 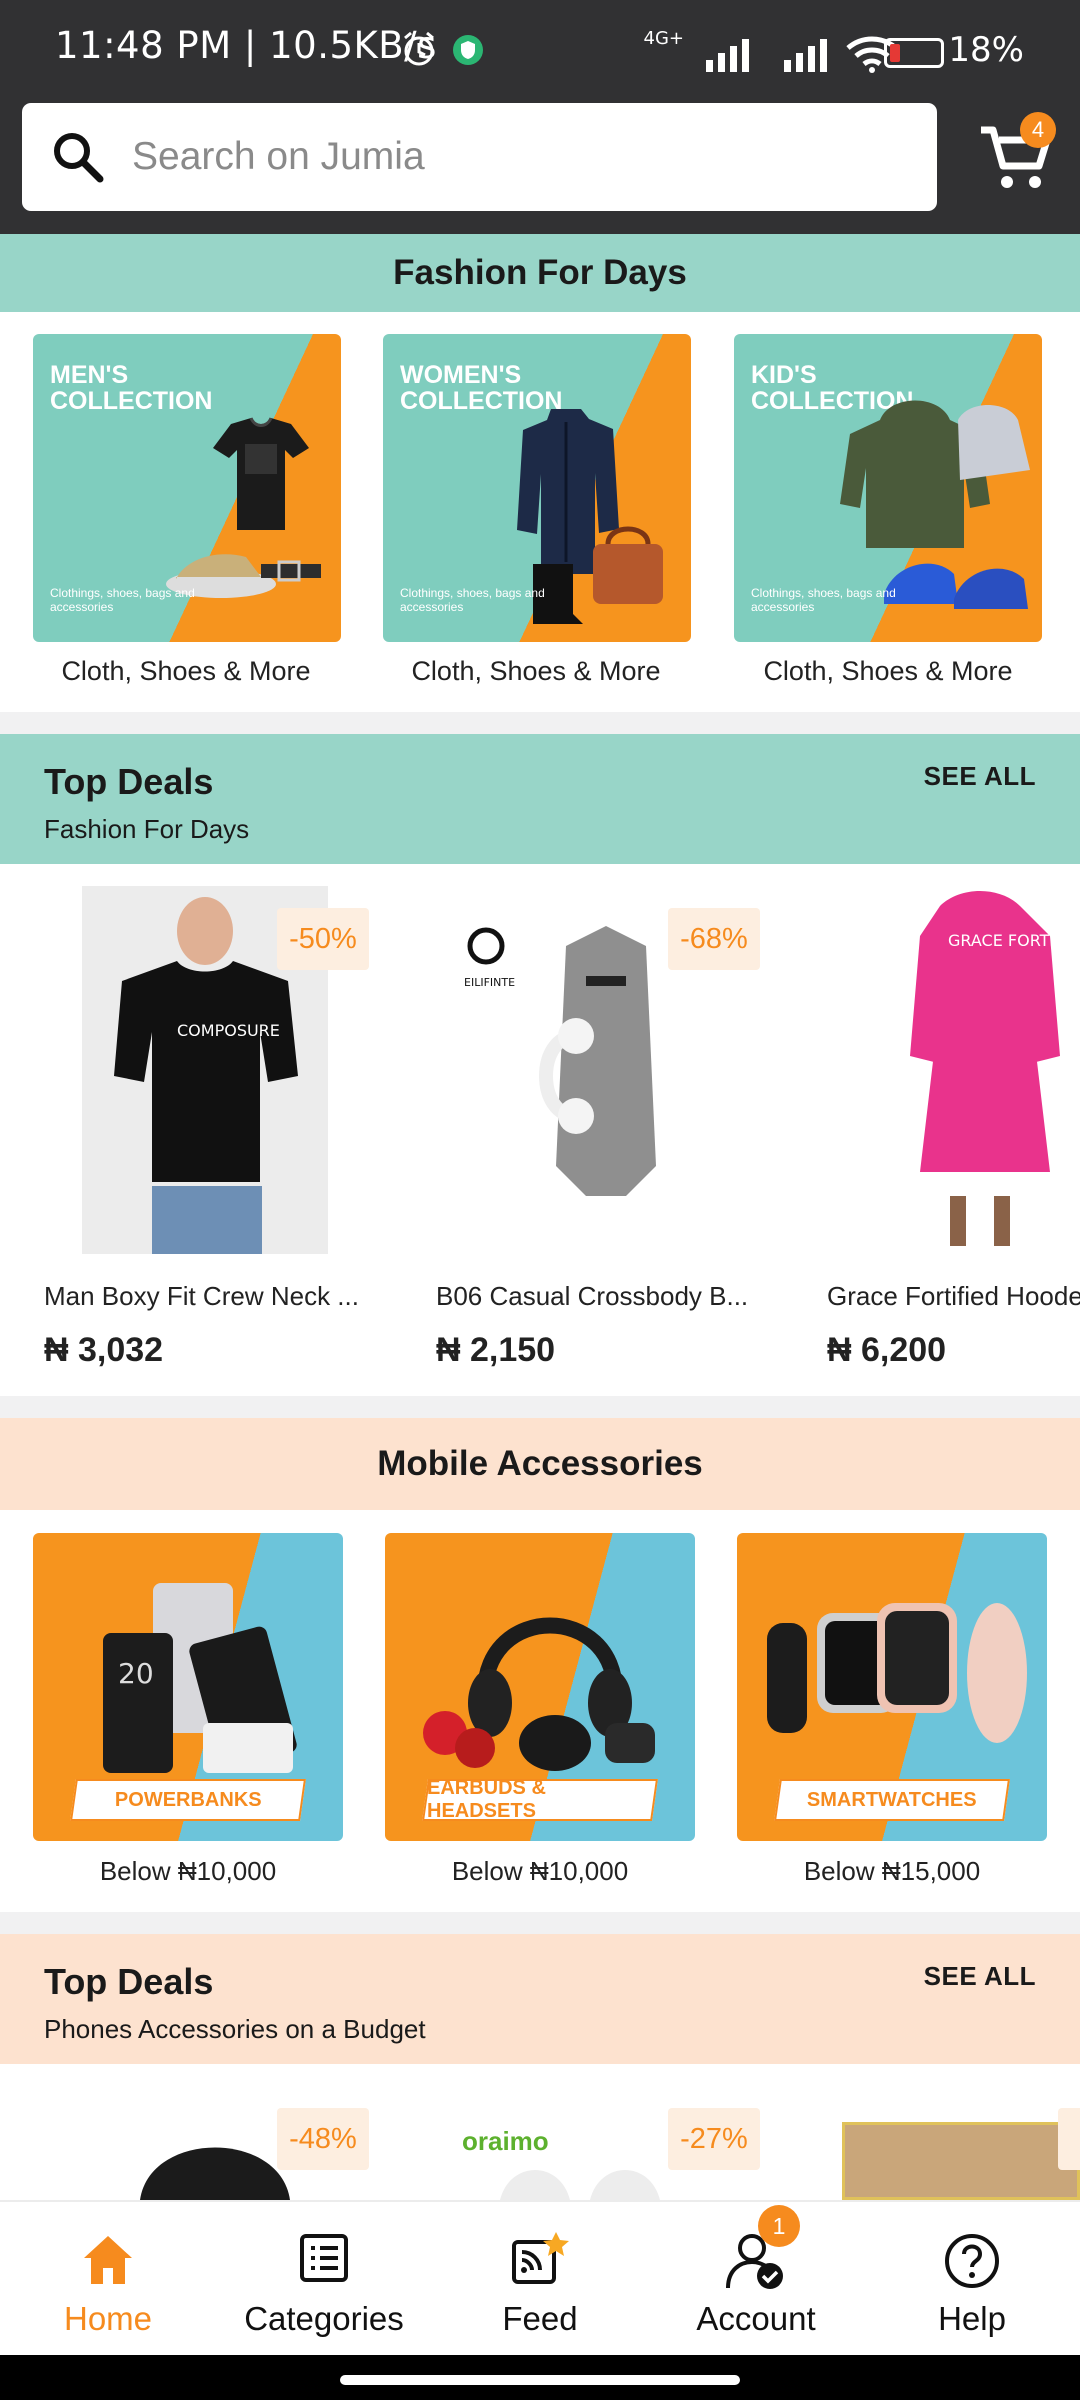 I want to click on headphones-image, so click(x=539, y=1694).